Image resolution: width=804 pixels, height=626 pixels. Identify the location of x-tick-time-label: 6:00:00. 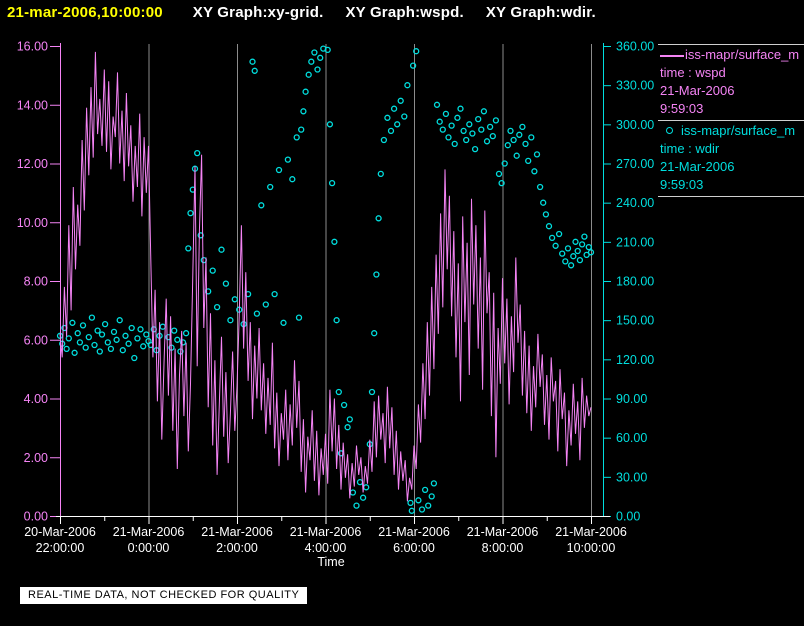
(414, 548).